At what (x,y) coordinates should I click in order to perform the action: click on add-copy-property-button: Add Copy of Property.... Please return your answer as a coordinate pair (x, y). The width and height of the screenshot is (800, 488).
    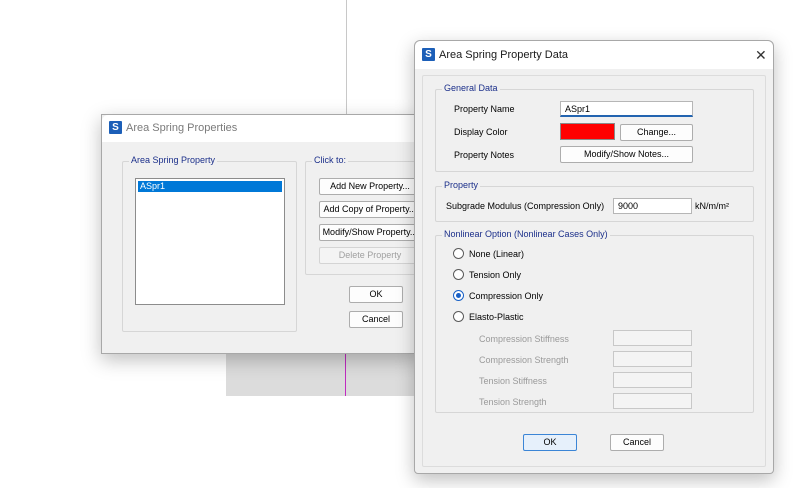
    Looking at the image, I should click on (370, 209).